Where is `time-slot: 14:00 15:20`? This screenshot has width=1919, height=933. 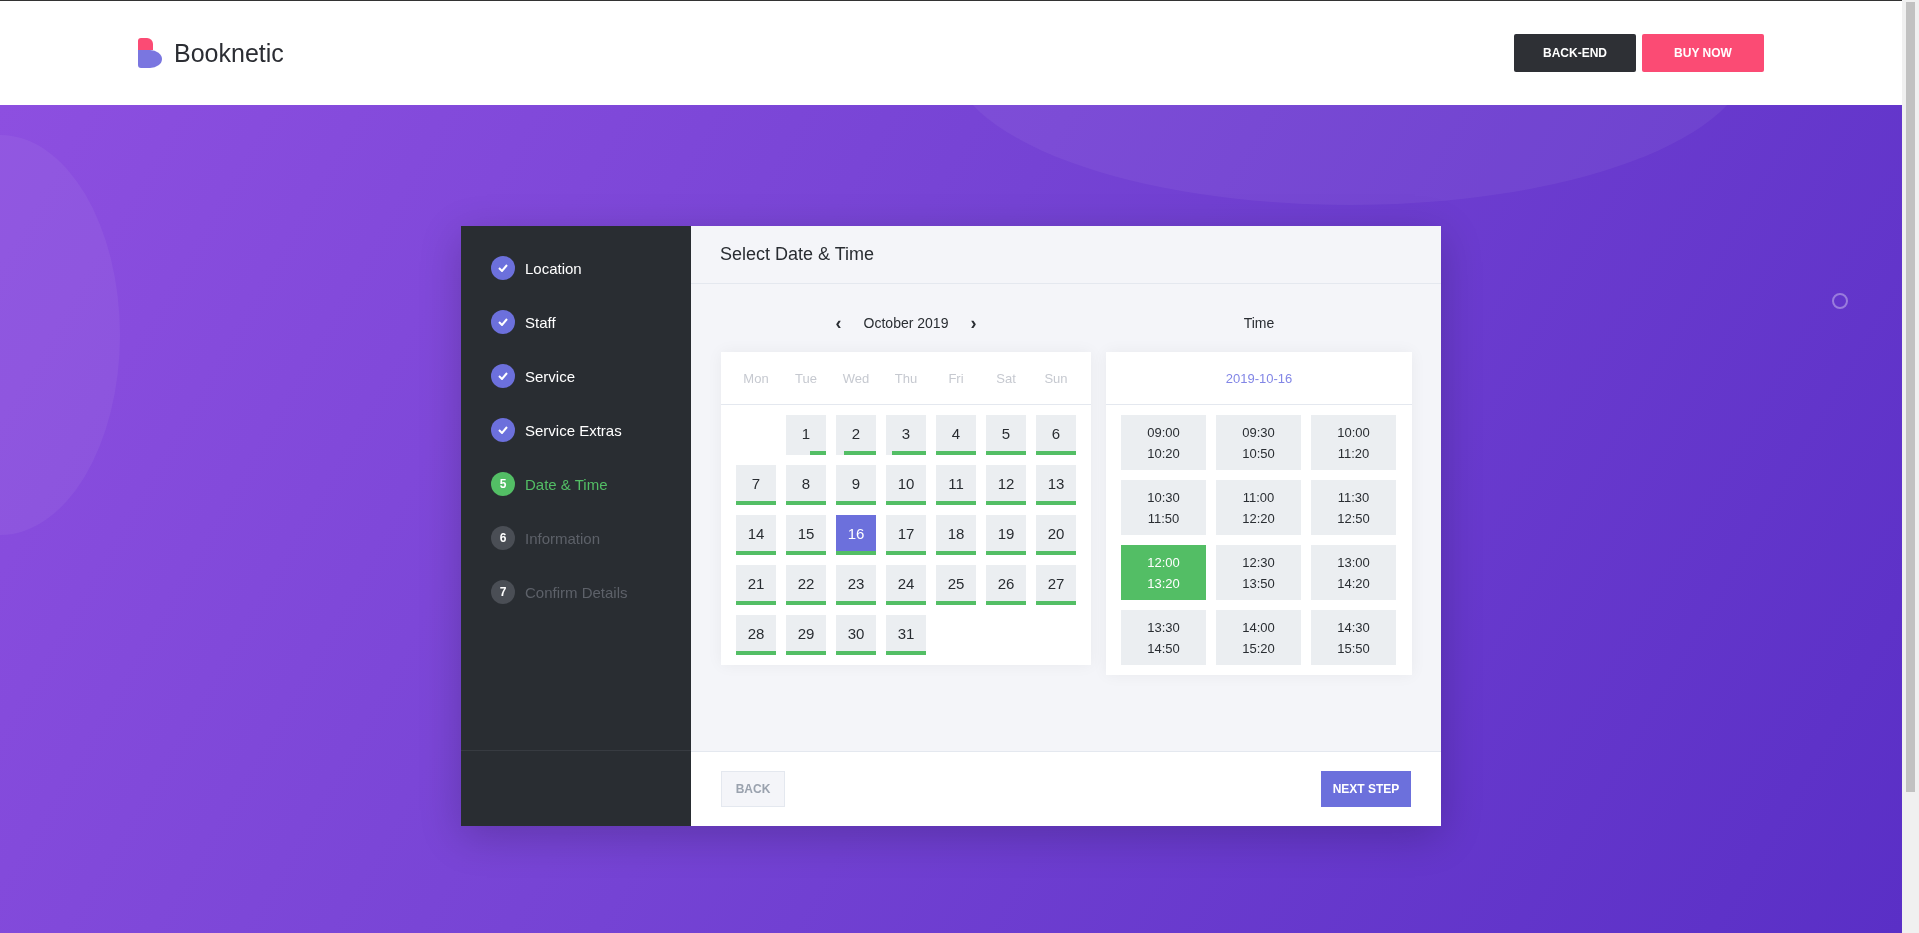 time-slot: 14:00 15:20 is located at coordinates (1258, 637).